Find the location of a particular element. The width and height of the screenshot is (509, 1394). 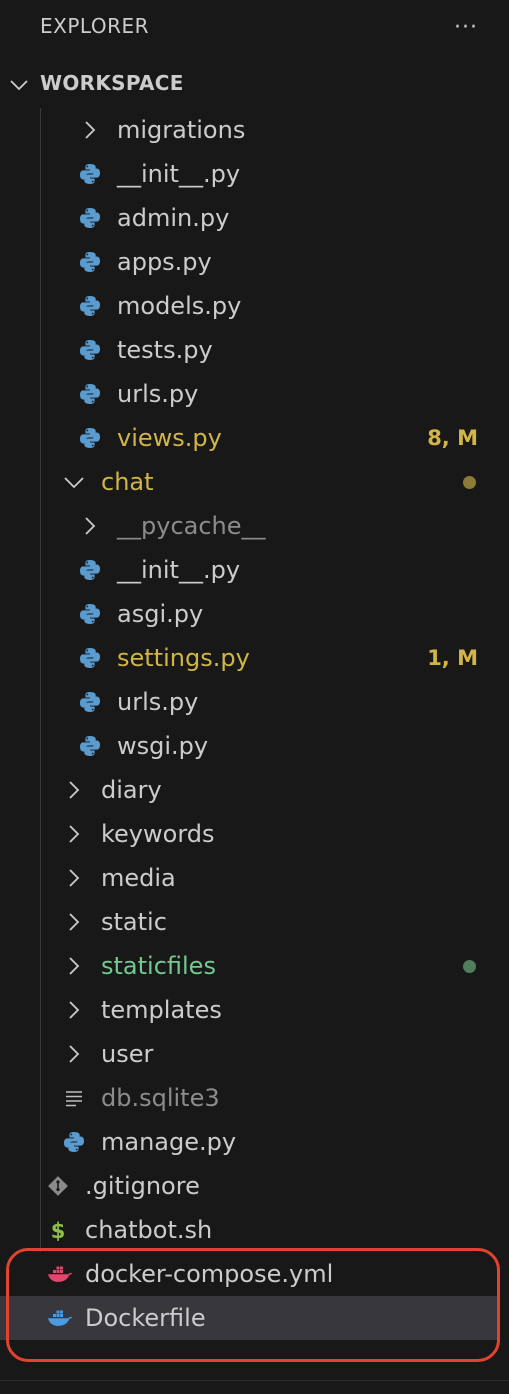

folder-item-chat: chat is located at coordinates (249, 482).